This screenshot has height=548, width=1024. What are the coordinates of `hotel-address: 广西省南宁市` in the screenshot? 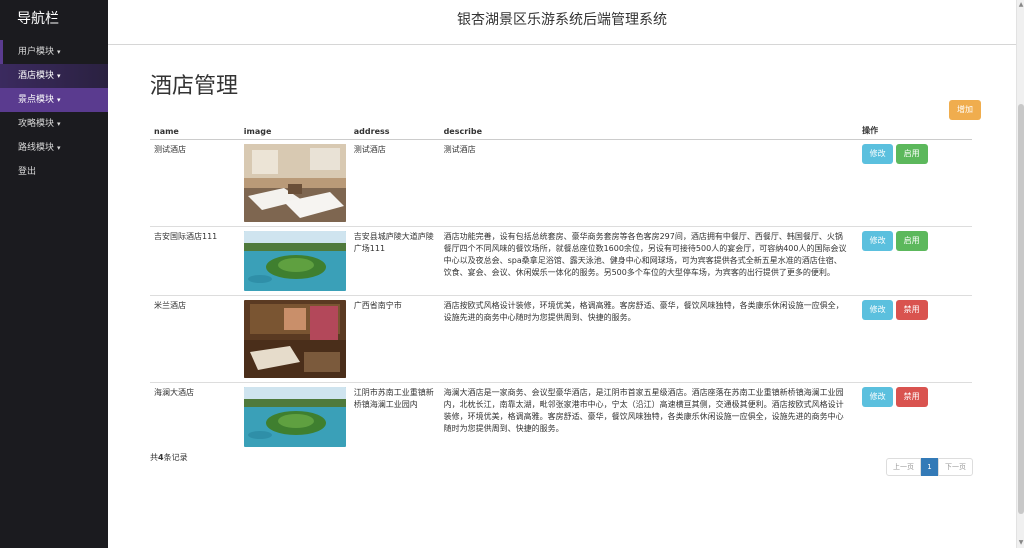 It's located at (394, 338).